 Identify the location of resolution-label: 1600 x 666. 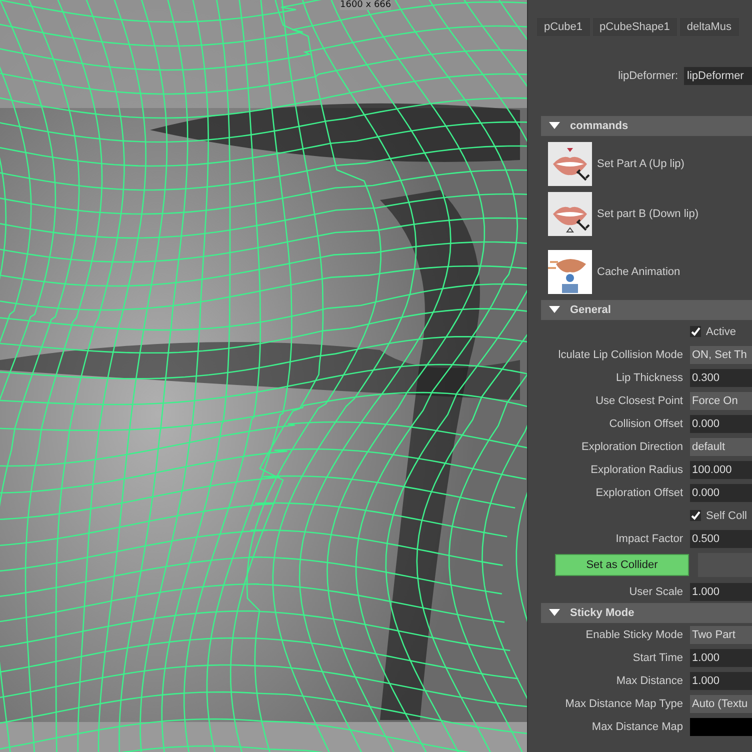
(366, 5).